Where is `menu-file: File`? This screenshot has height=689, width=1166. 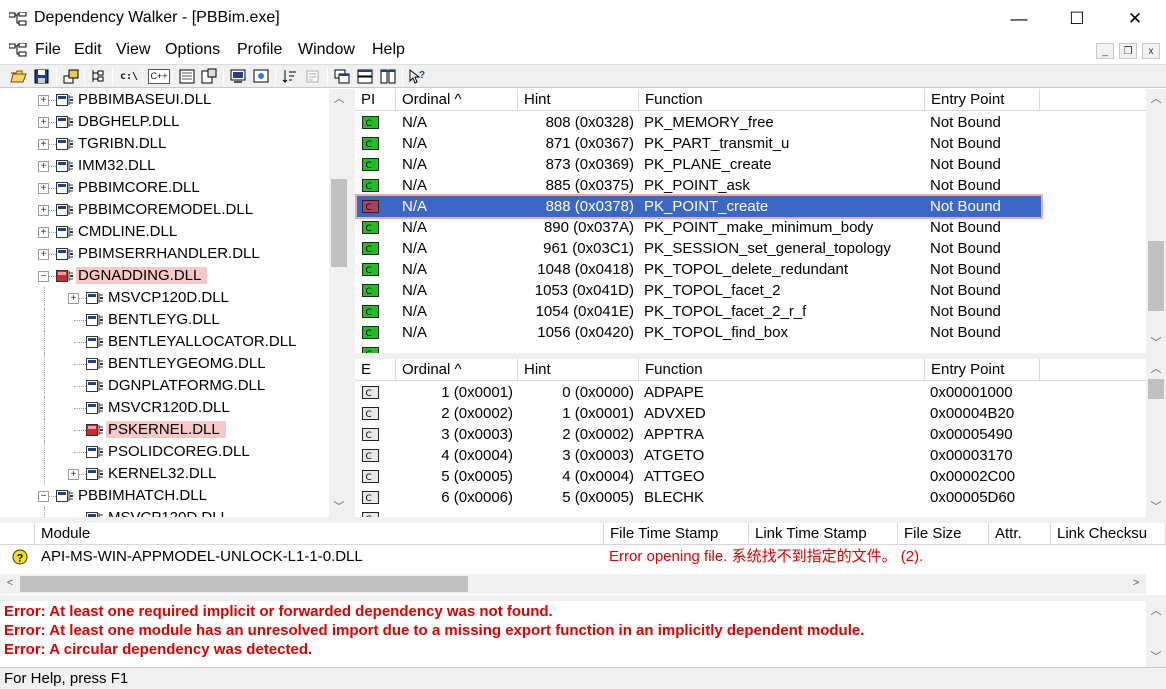 menu-file: File is located at coordinates (48, 50).